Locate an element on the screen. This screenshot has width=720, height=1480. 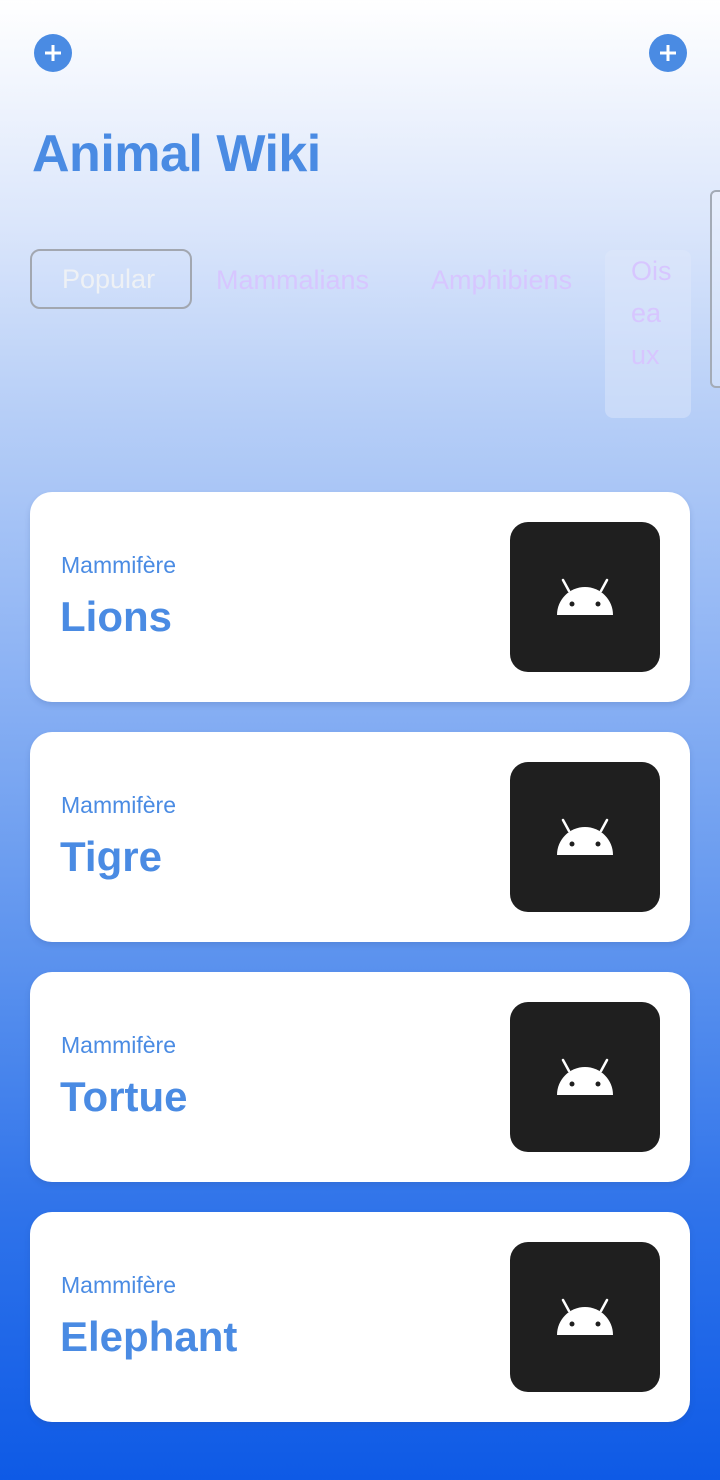
animal-card-elephant: Mammifère Elephant is located at coordinates (360, 1317).